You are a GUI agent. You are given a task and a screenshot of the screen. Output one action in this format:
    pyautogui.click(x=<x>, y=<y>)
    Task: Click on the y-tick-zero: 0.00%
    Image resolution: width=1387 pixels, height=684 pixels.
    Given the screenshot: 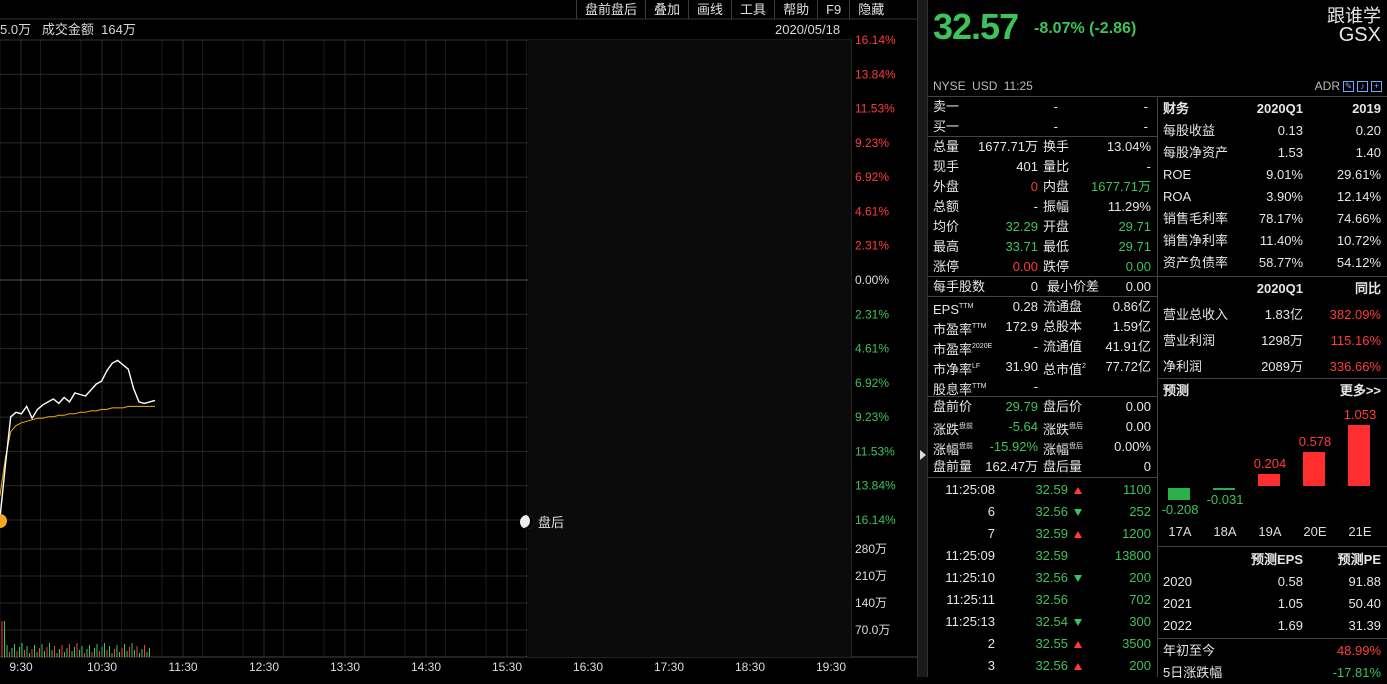 What is the action you would take?
    pyautogui.click(x=872, y=280)
    